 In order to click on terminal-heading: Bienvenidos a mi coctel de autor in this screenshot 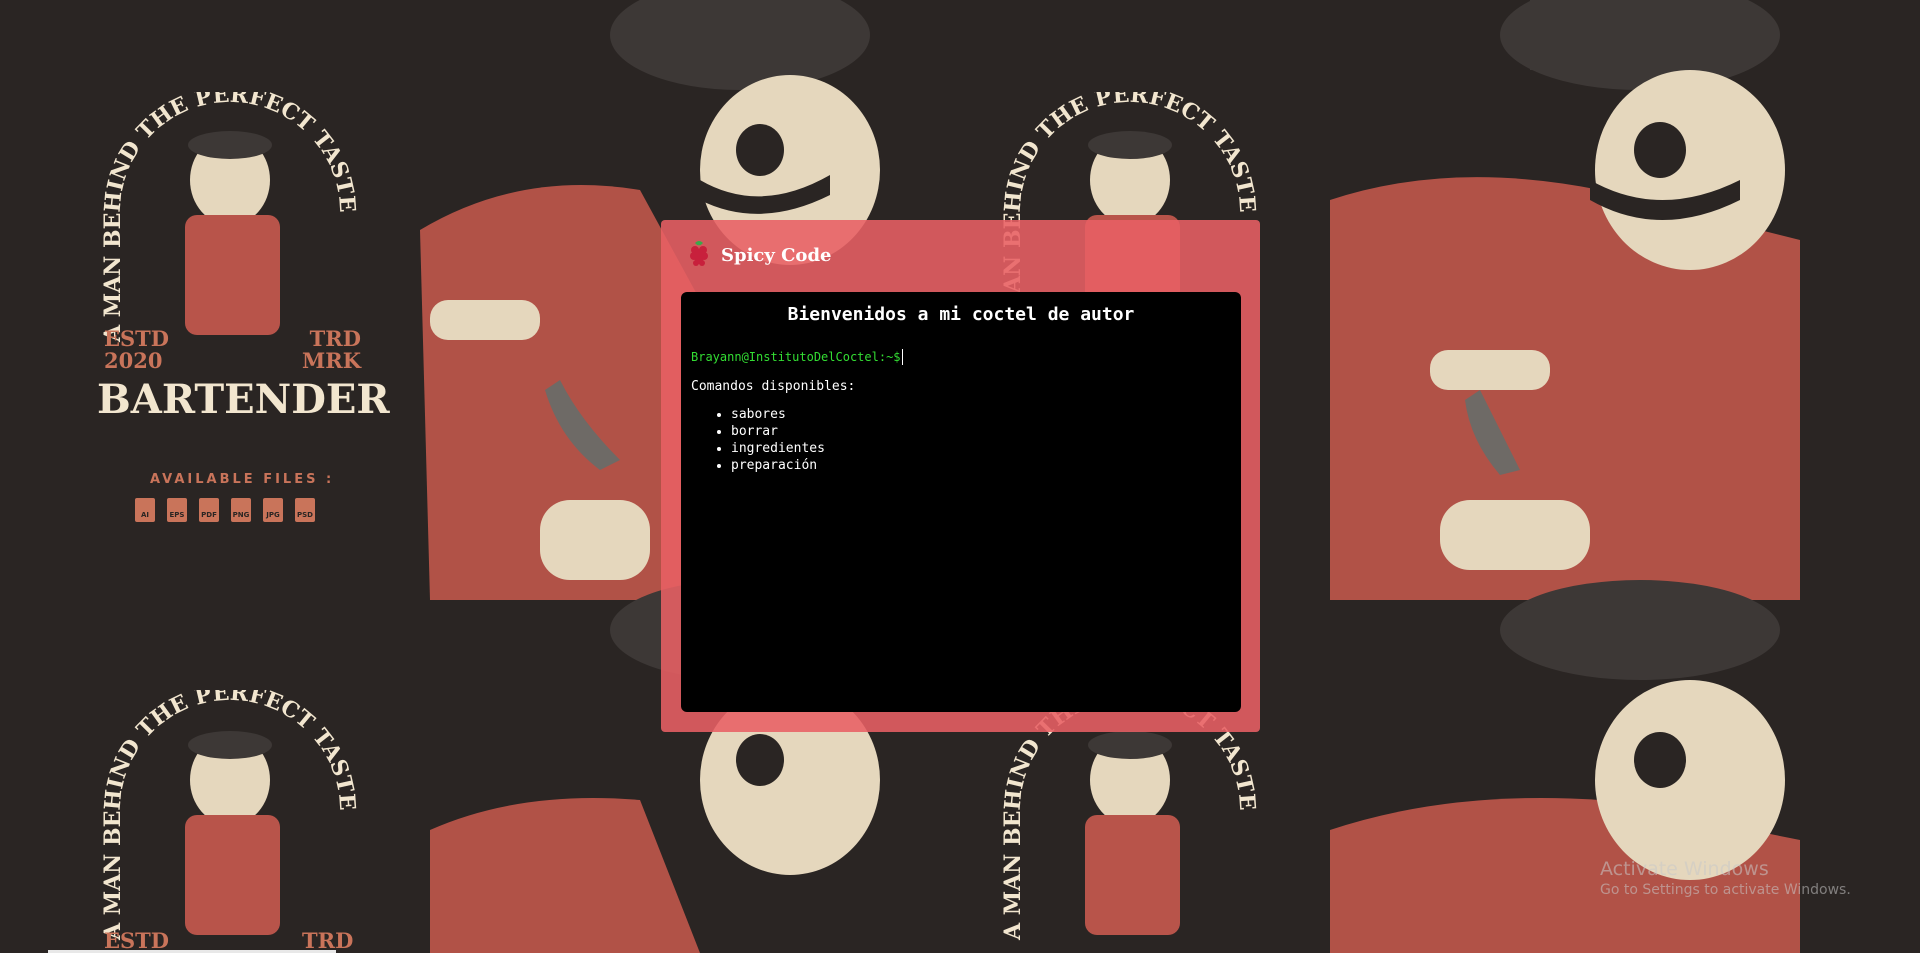, I will do `click(961, 314)`.